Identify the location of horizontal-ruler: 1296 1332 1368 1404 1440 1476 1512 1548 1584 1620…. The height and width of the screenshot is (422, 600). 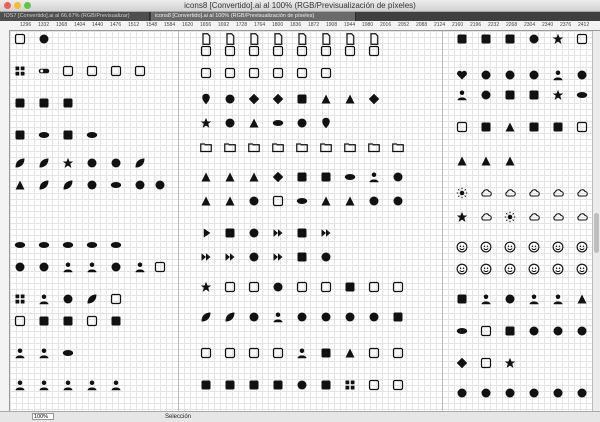
(300, 26).